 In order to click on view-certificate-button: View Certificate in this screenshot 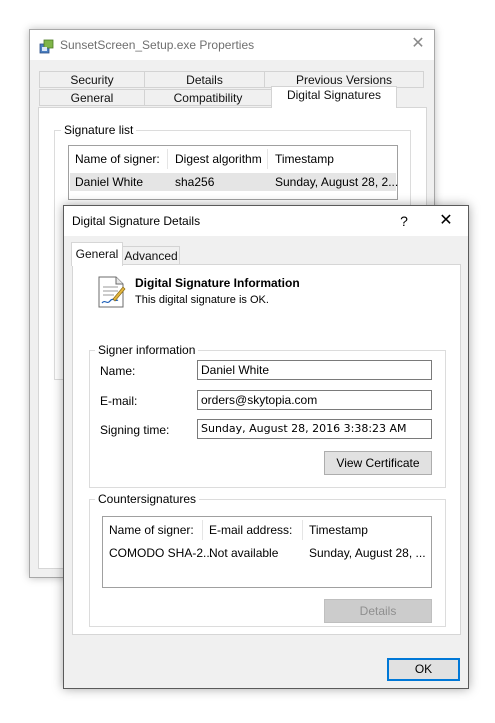, I will do `click(378, 463)`.